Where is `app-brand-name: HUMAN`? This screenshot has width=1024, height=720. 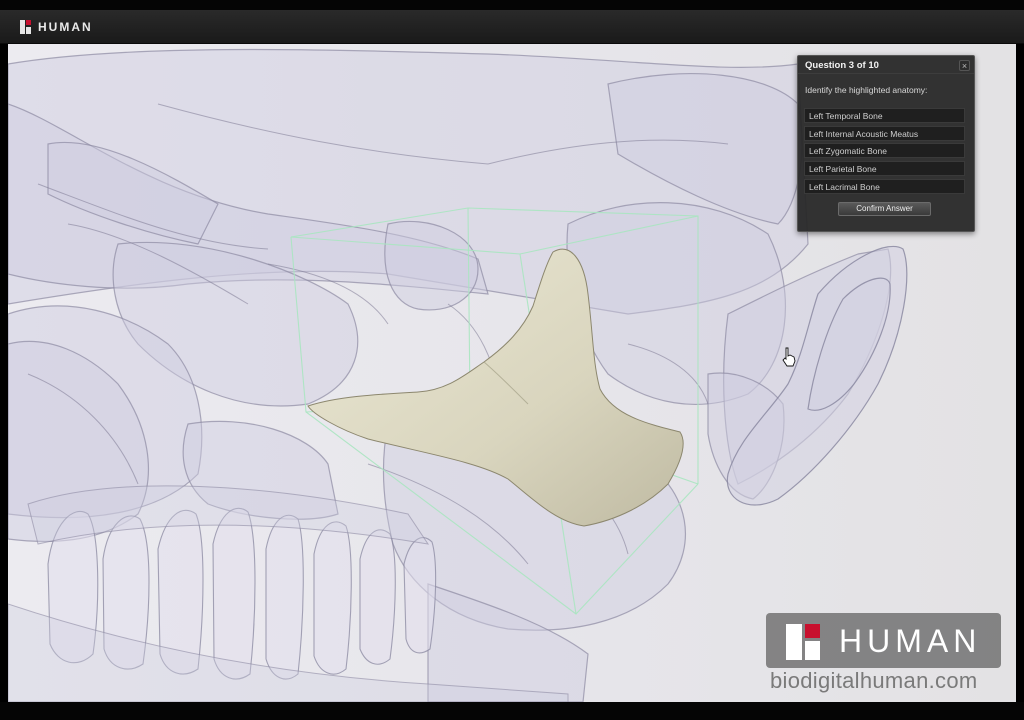
app-brand-name: HUMAN is located at coordinates (65, 27).